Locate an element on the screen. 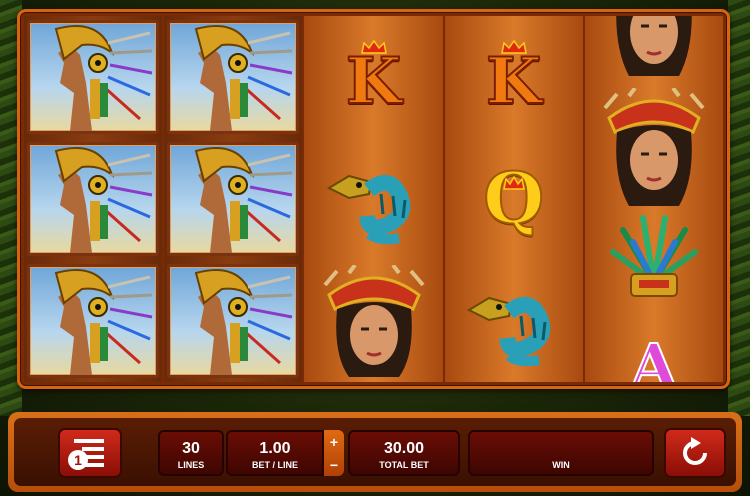  paytable-button: 1 is located at coordinates (90, 453).